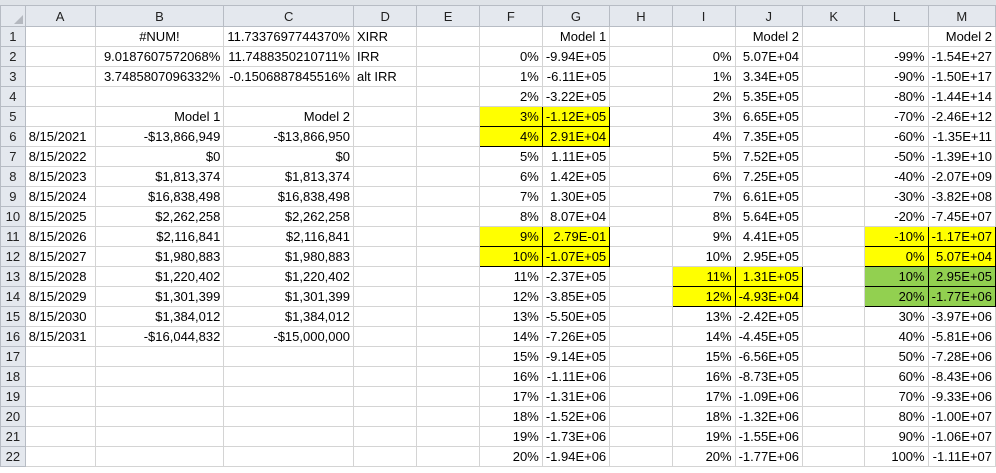 This screenshot has width=996, height=473. Describe the element at coordinates (159, 96) in the screenshot. I see `cell-b4` at that location.